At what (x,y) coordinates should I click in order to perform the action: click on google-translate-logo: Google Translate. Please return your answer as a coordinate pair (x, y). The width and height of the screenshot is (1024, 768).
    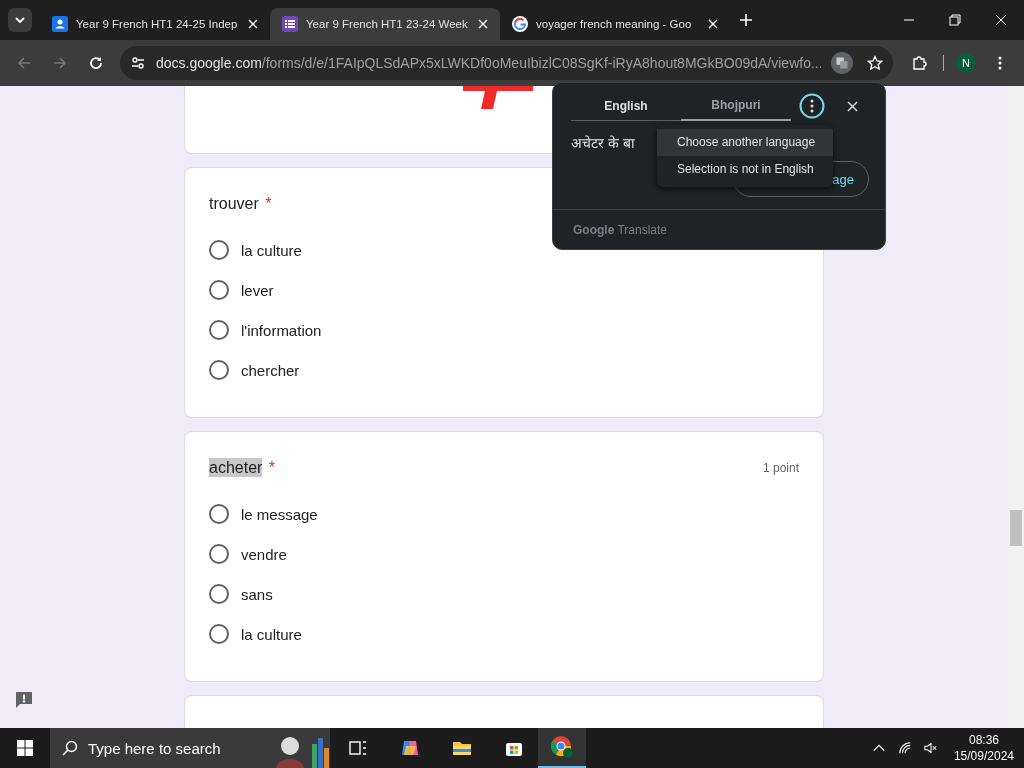
    Looking at the image, I should click on (620, 230).